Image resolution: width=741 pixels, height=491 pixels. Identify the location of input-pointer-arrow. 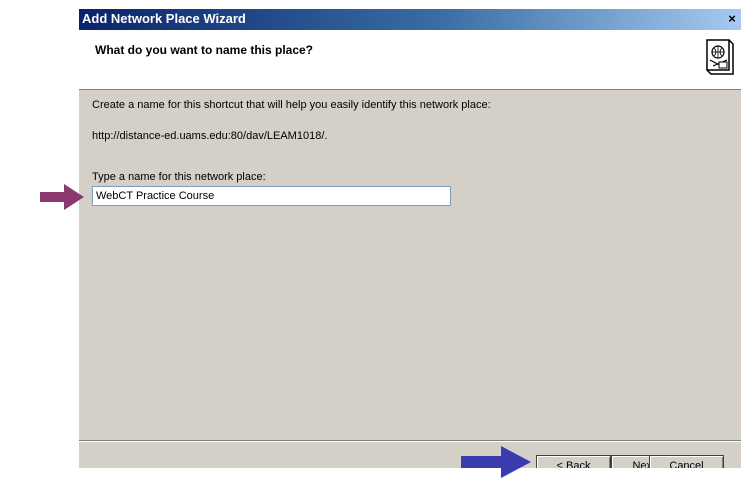
(62, 197).